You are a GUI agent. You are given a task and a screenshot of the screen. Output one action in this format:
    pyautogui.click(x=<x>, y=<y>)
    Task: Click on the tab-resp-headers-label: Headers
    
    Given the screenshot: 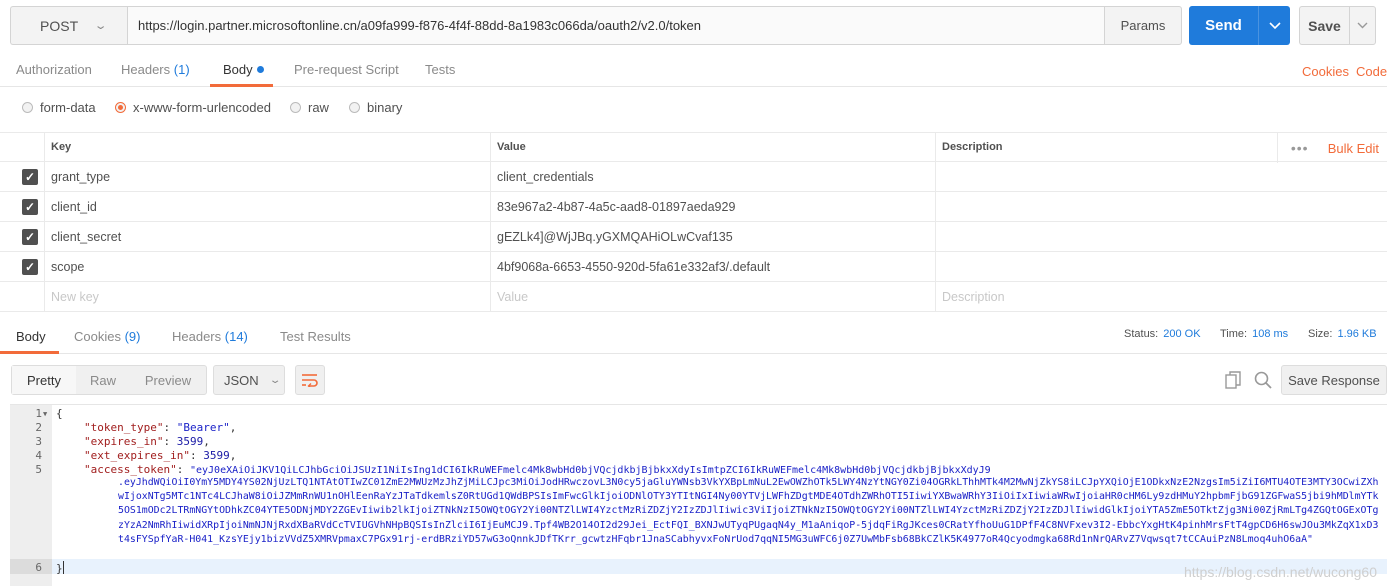 What is the action you would take?
    pyautogui.click(x=197, y=336)
    